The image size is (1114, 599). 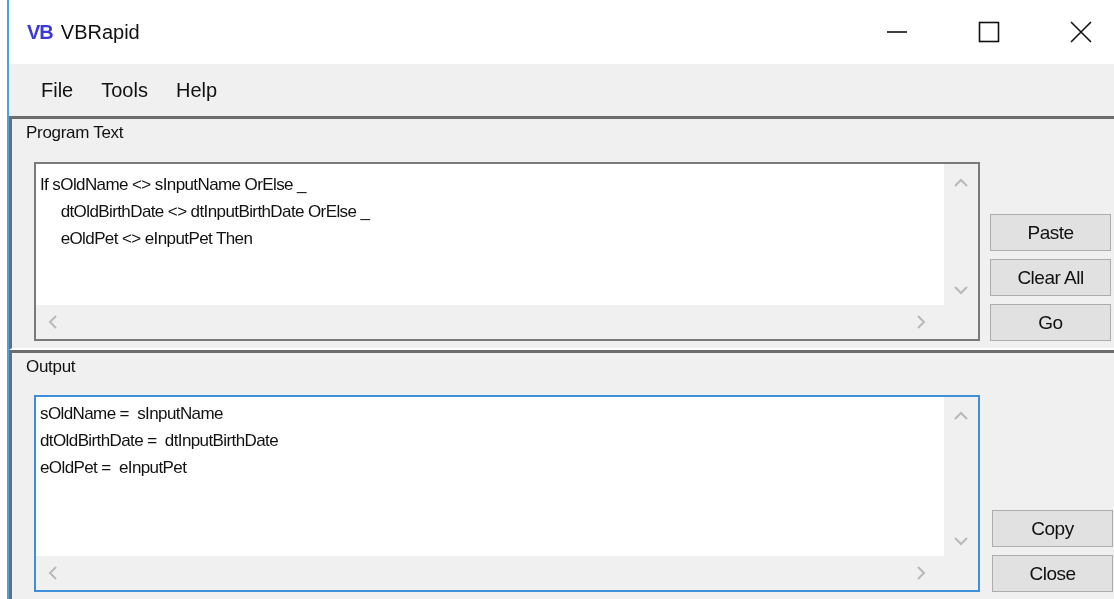 I want to click on action-button: Copy, so click(x=1052, y=528).